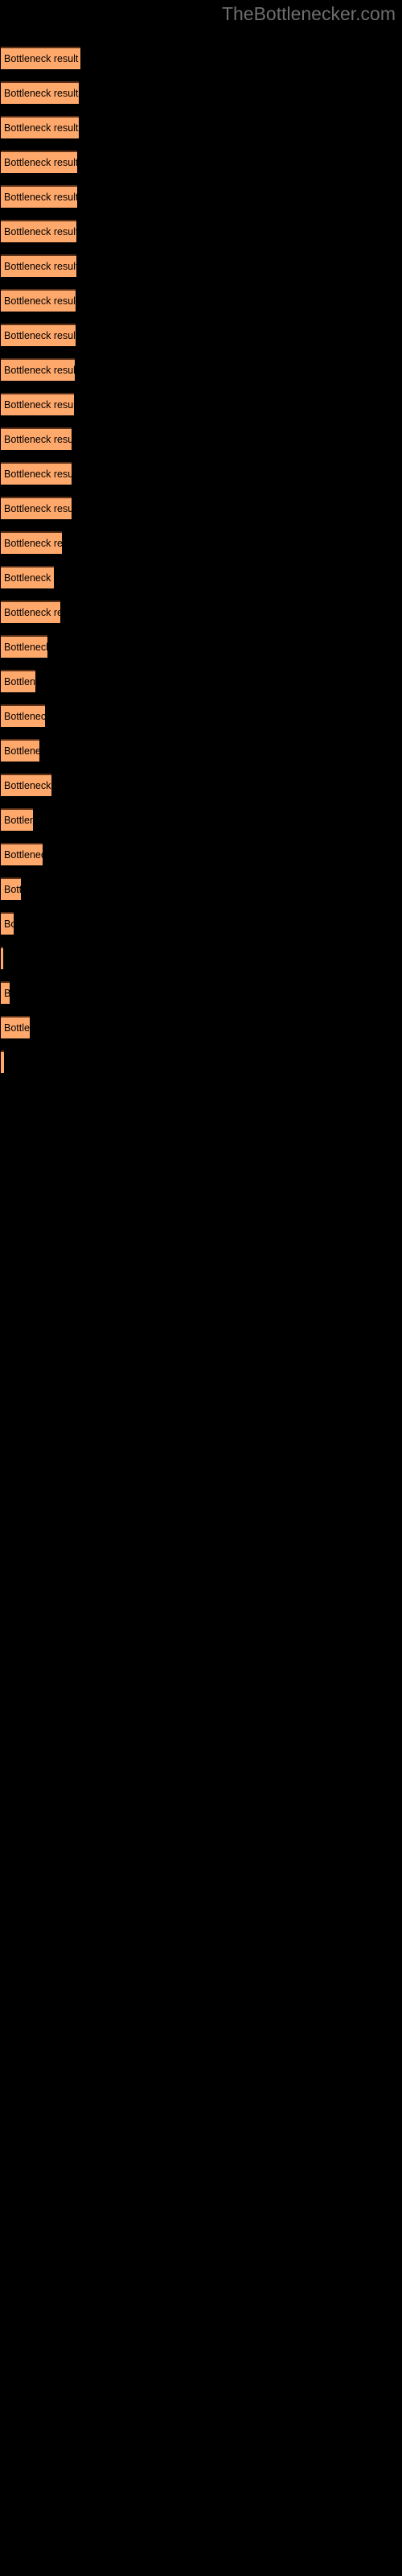 Image resolution: width=402 pixels, height=2576 pixels. What do you see at coordinates (308, 13) in the screenshot?
I see `site-title: TheBottlenecker.com` at bounding box center [308, 13].